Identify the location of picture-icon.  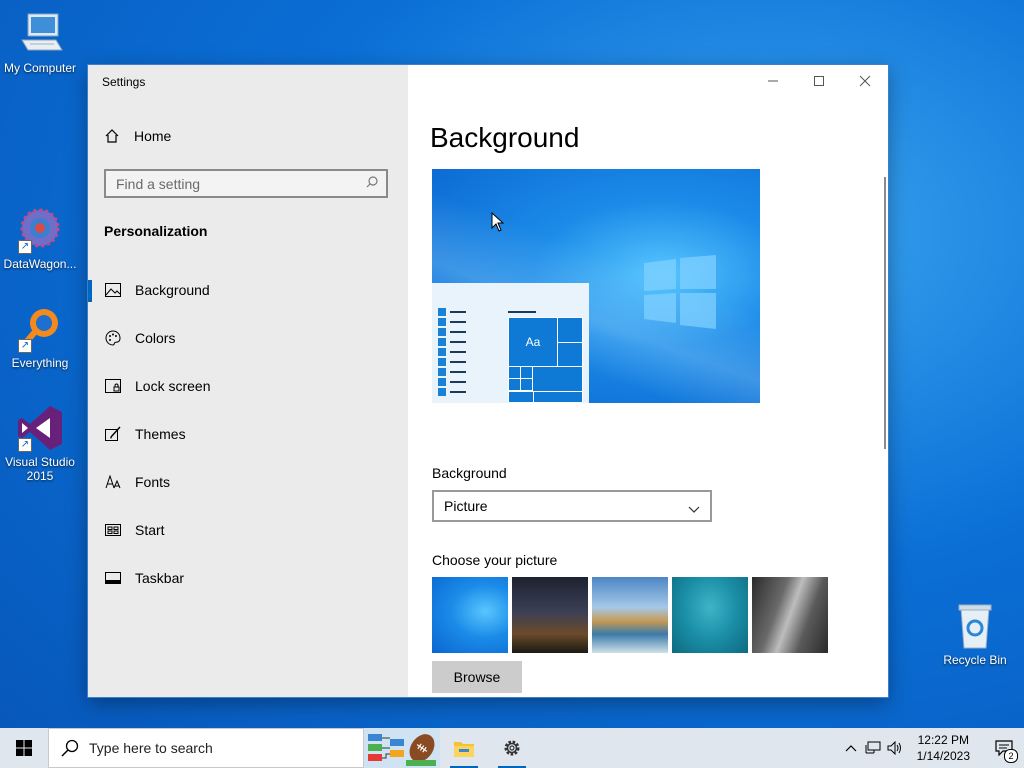
(113, 290).